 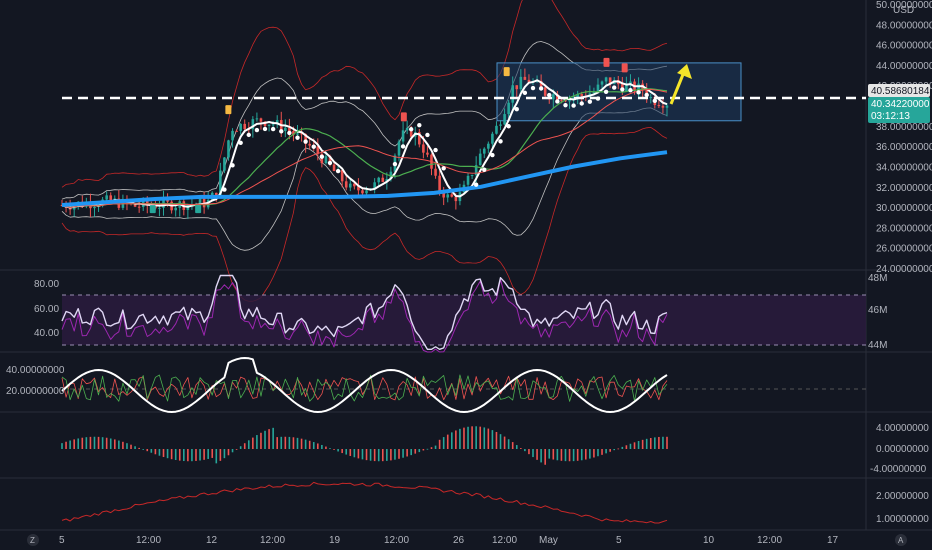 I want to click on price-tick: 32.00000000, so click(x=904, y=188).